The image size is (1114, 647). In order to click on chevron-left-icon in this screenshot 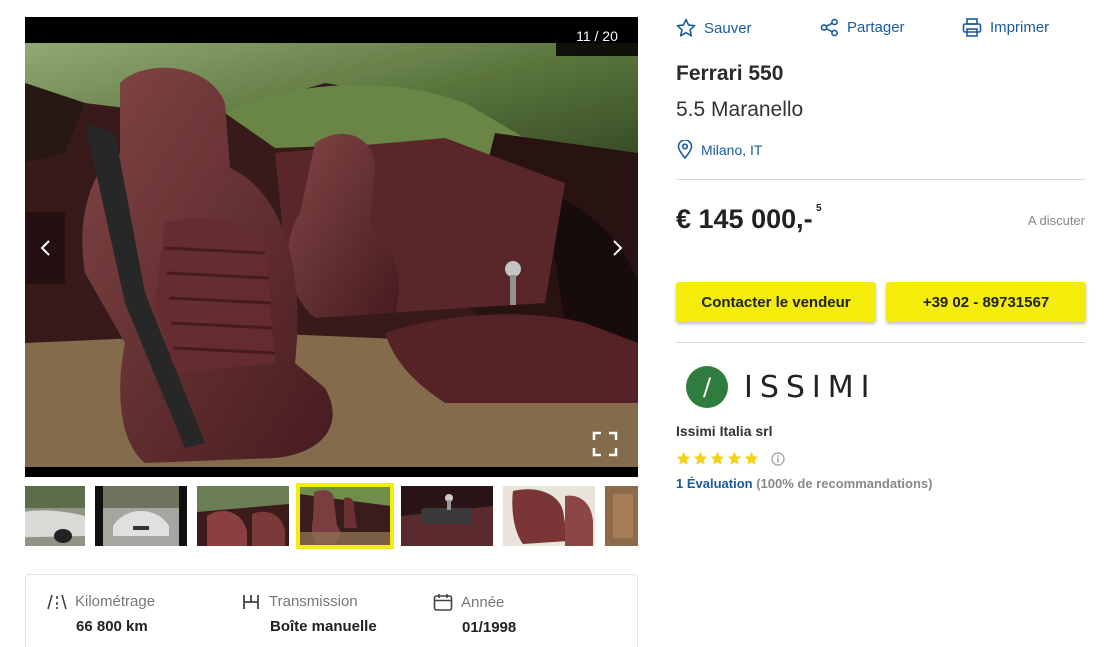, I will do `click(45, 248)`.